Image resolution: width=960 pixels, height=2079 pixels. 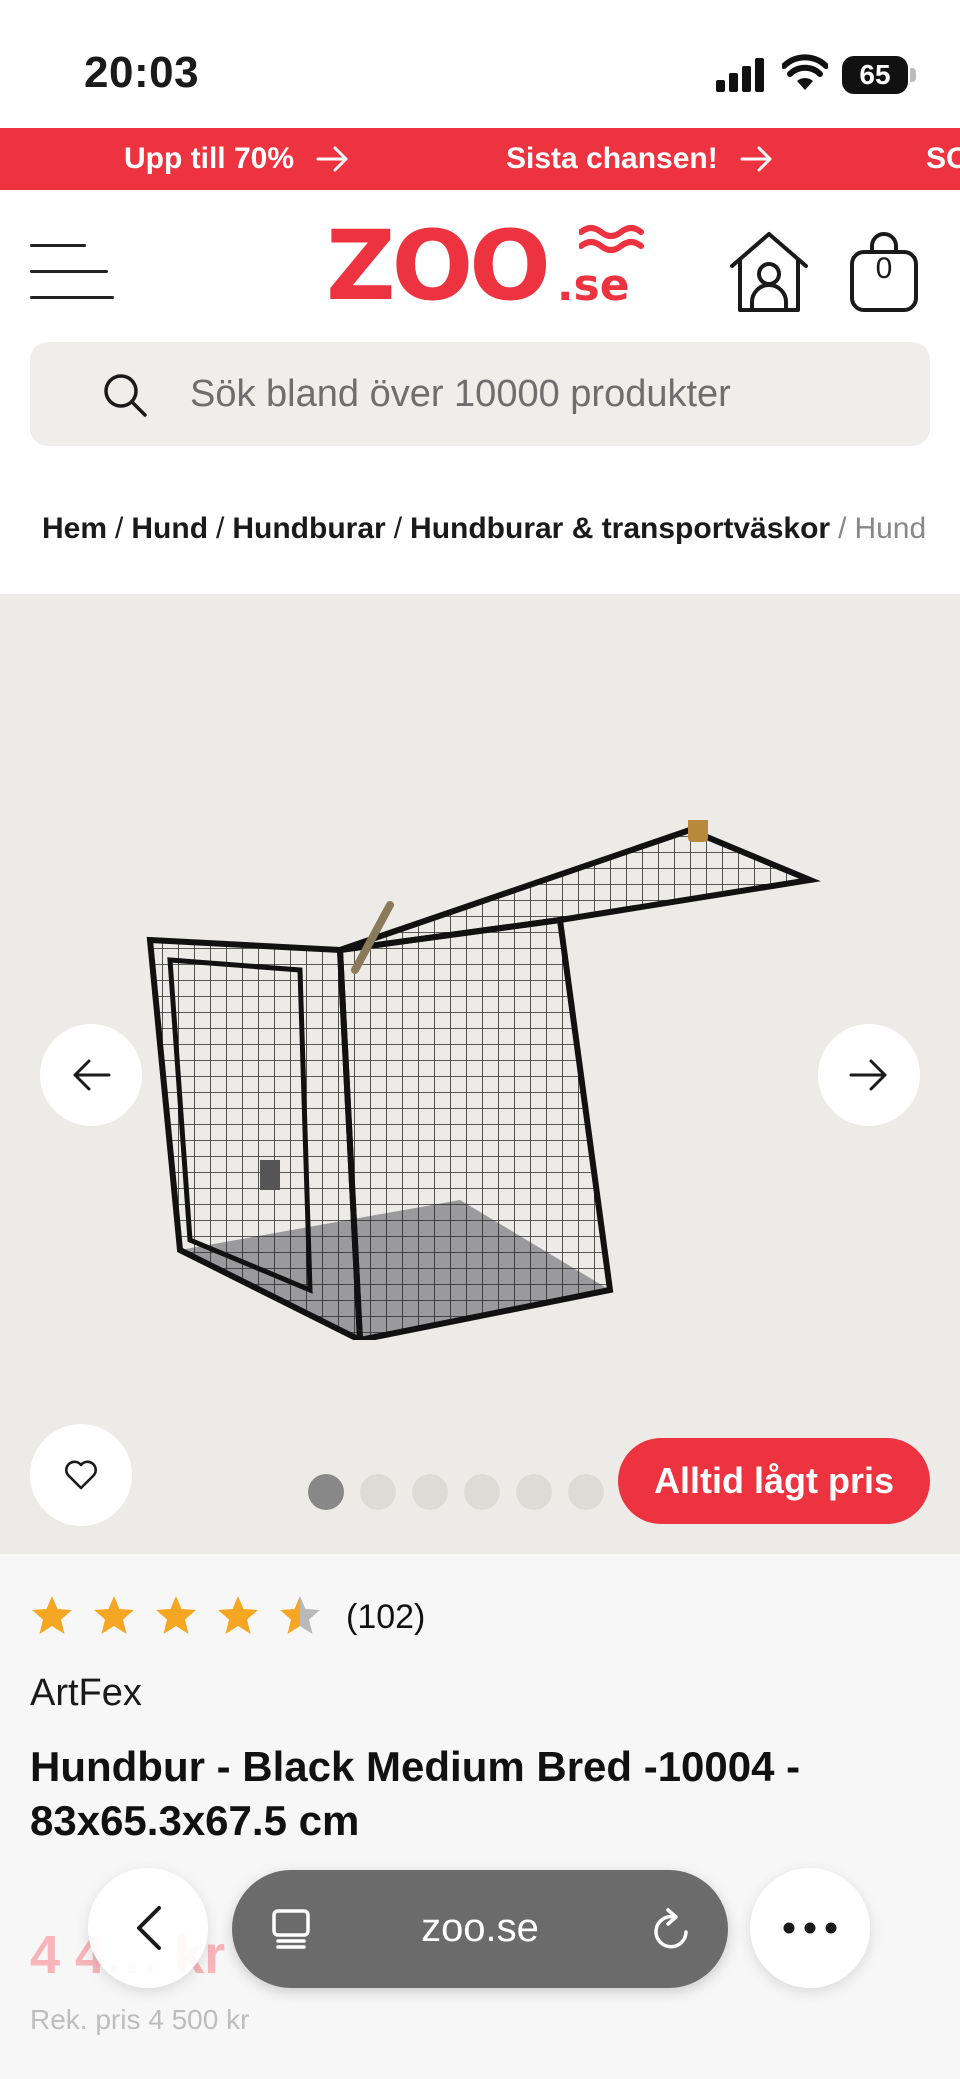 I want to click on status-bar: 20:03 65, so click(x=480, y=64).